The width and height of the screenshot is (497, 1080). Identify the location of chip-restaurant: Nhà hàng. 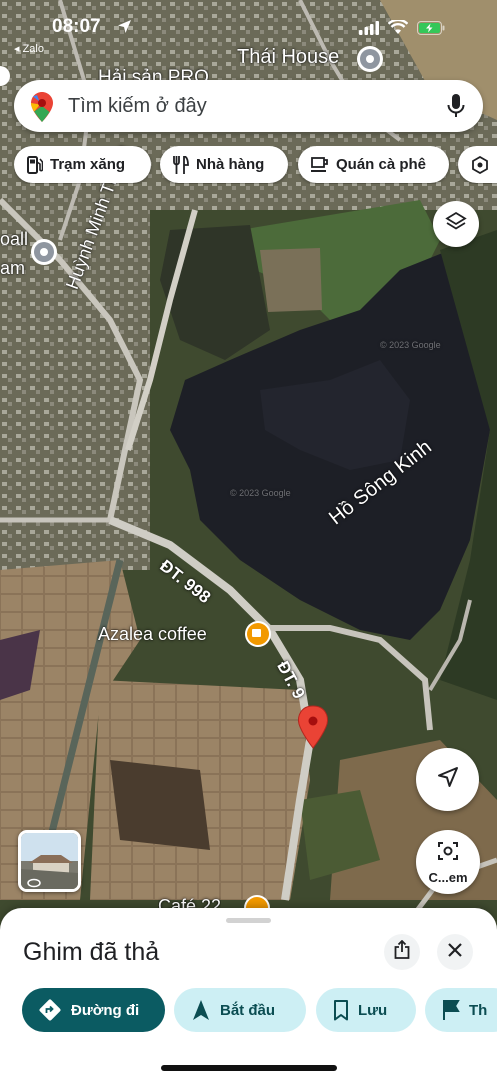
(224, 164).